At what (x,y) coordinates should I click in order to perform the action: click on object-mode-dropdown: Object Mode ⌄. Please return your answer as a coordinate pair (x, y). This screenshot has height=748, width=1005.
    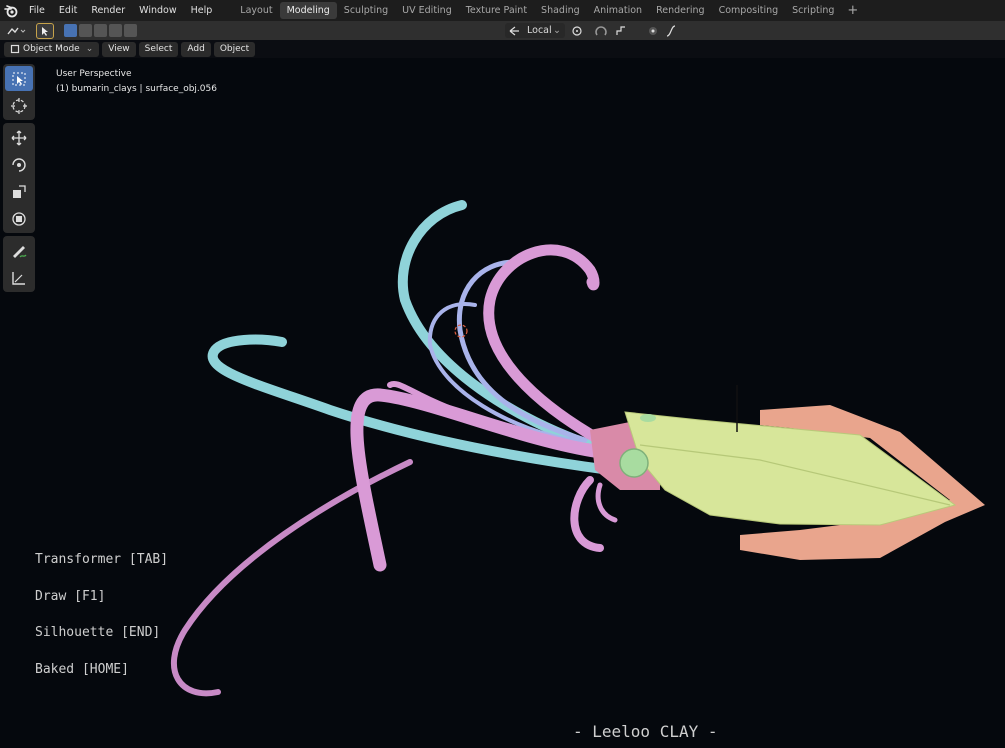
    Looking at the image, I should click on (52, 49).